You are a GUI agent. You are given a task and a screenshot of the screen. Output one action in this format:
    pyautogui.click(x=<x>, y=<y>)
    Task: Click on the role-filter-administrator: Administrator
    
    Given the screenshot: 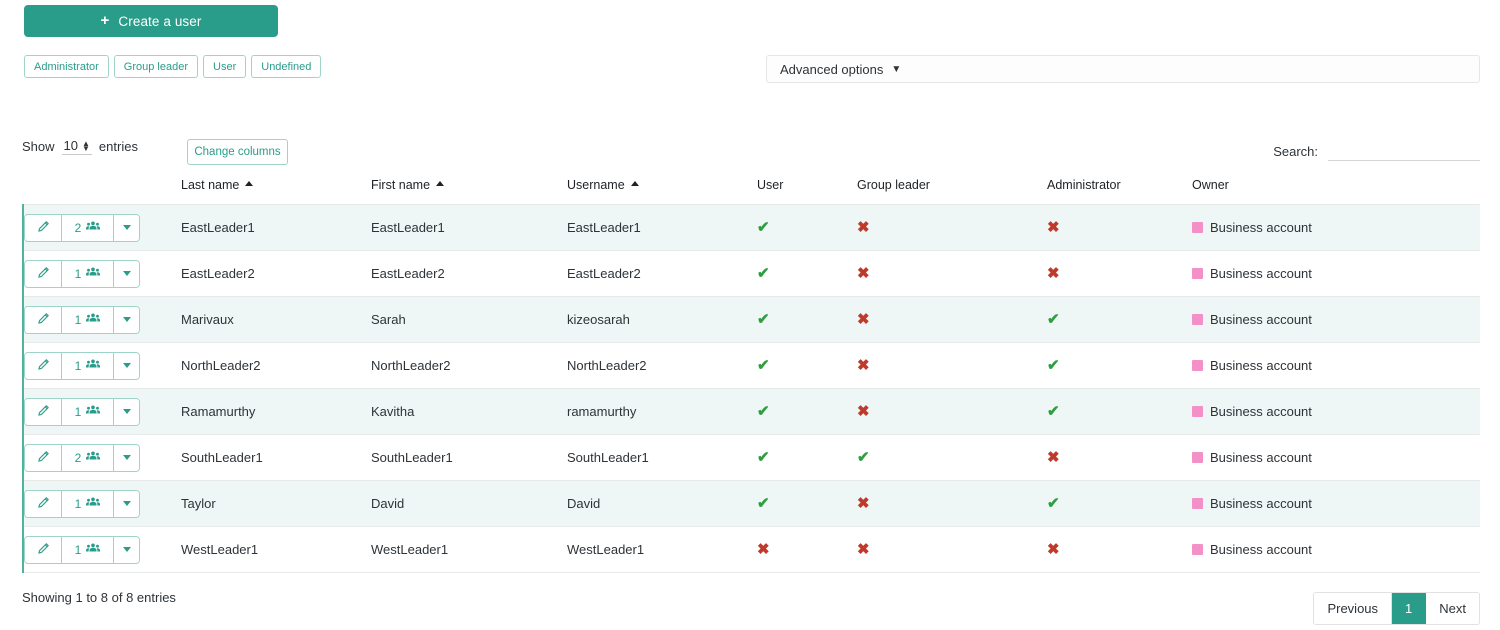 What is the action you would take?
    pyautogui.click(x=66, y=66)
    